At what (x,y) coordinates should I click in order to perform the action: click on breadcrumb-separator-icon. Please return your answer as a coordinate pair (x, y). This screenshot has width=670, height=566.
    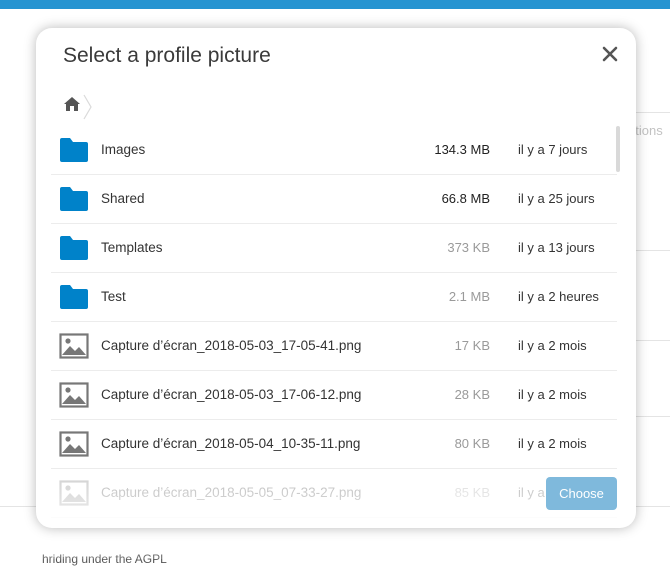
    Looking at the image, I should click on (87, 107).